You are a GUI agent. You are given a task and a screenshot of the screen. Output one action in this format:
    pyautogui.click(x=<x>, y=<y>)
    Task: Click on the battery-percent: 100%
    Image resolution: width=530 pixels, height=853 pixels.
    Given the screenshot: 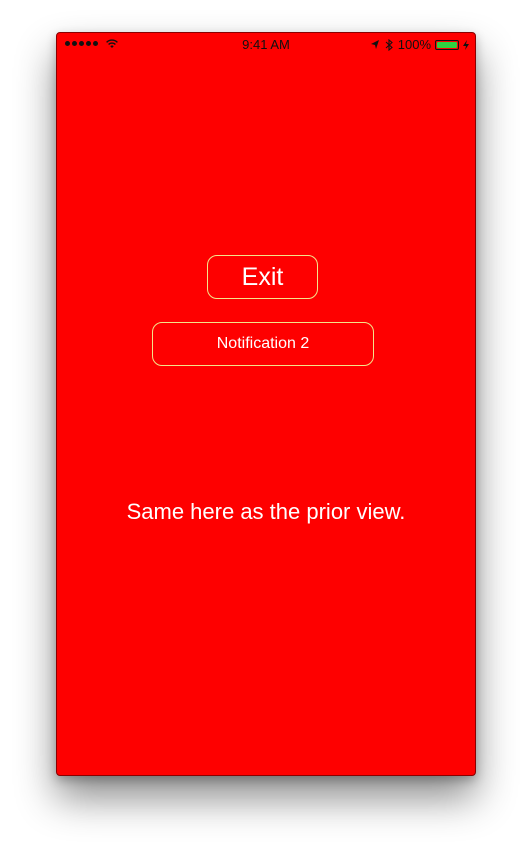 What is the action you would take?
    pyautogui.click(x=414, y=44)
    